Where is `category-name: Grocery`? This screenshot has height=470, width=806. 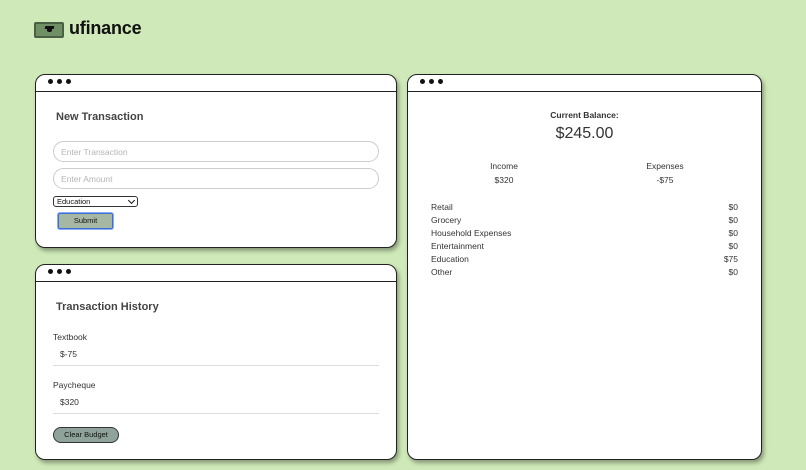
category-name: Grocery is located at coordinates (446, 220).